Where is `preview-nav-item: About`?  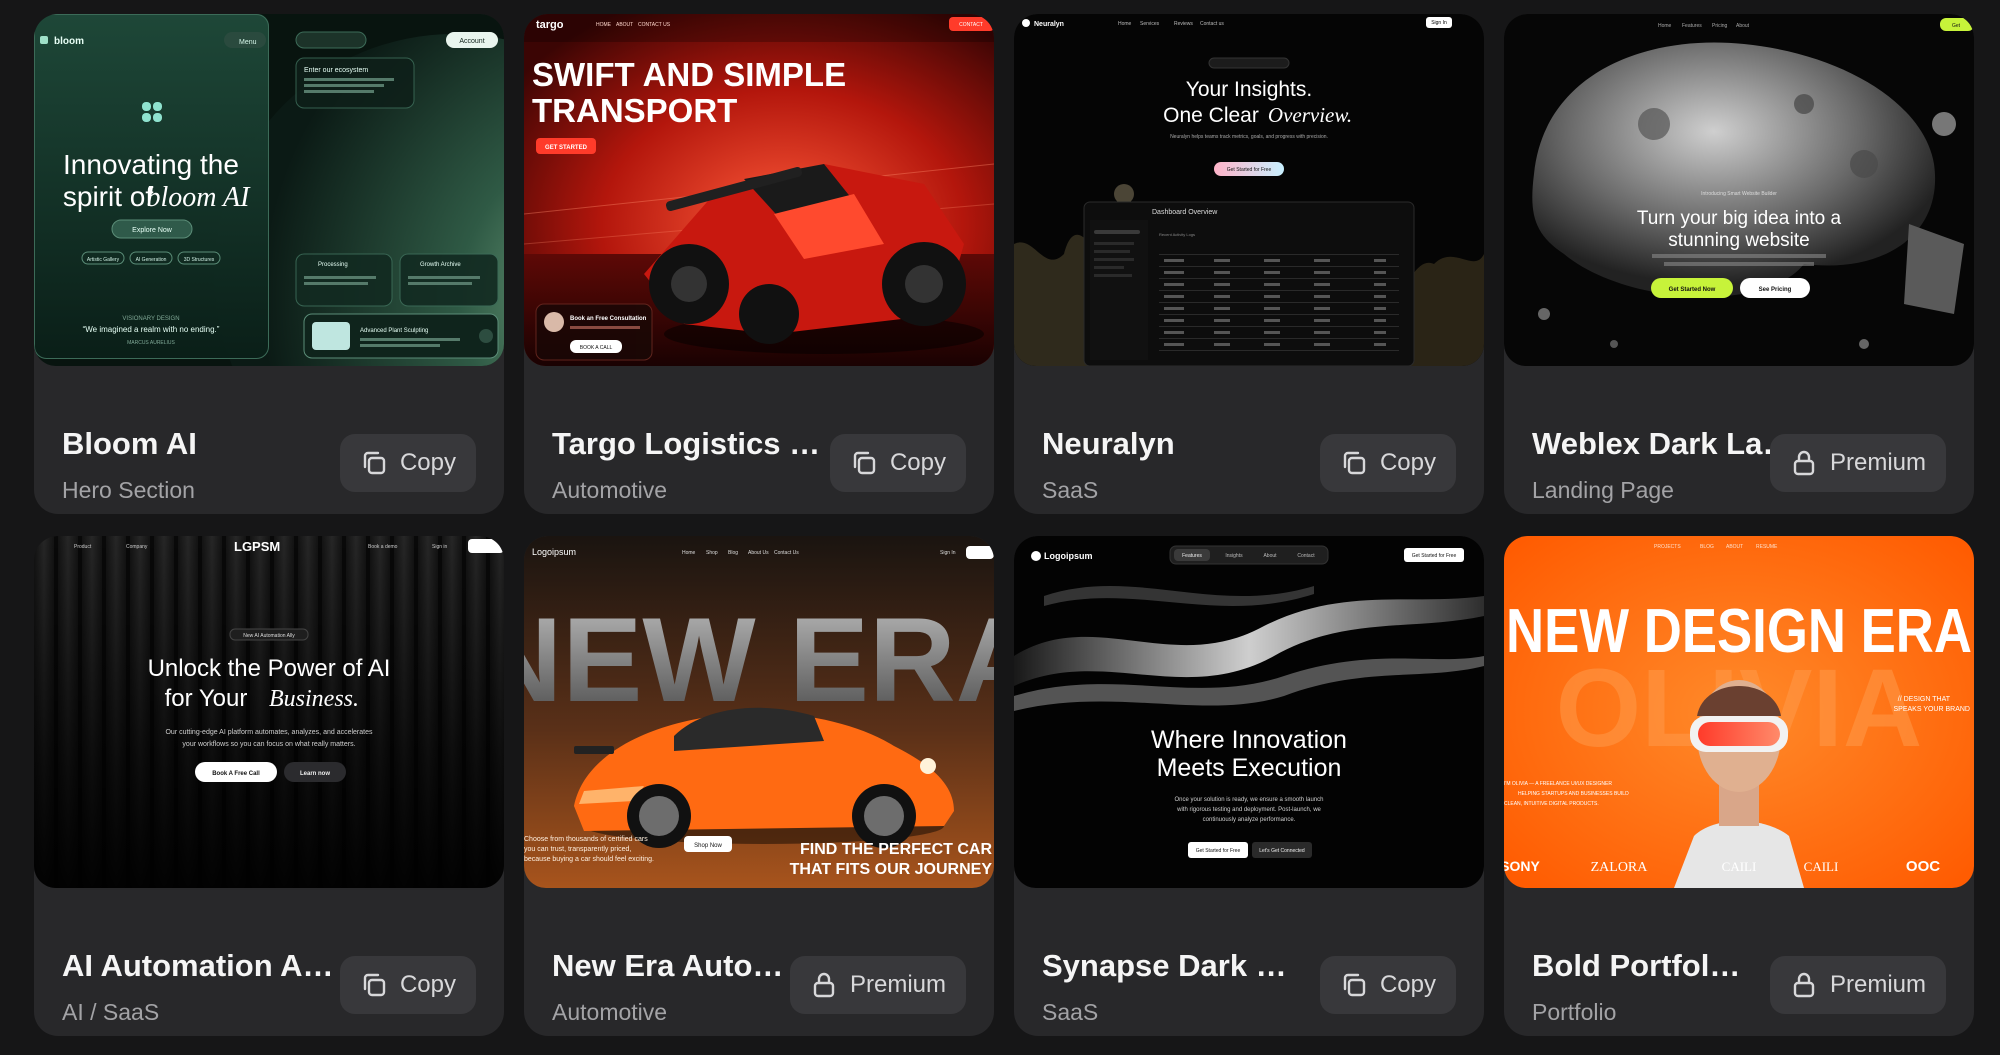 preview-nav-item: About is located at coordinates (1270, 556).